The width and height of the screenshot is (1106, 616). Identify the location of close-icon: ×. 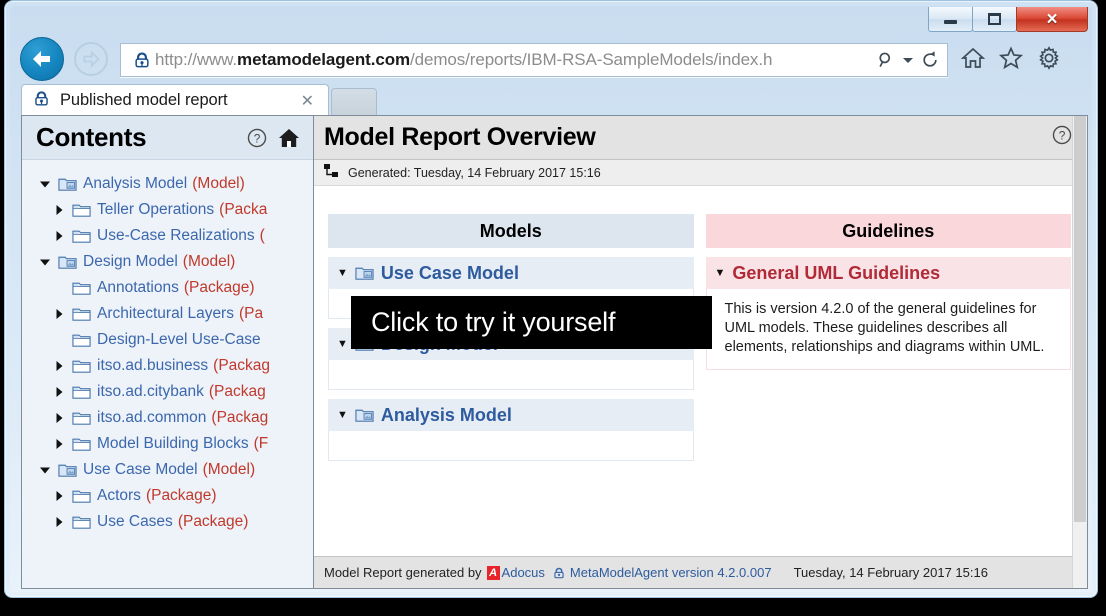
(1052, 19).